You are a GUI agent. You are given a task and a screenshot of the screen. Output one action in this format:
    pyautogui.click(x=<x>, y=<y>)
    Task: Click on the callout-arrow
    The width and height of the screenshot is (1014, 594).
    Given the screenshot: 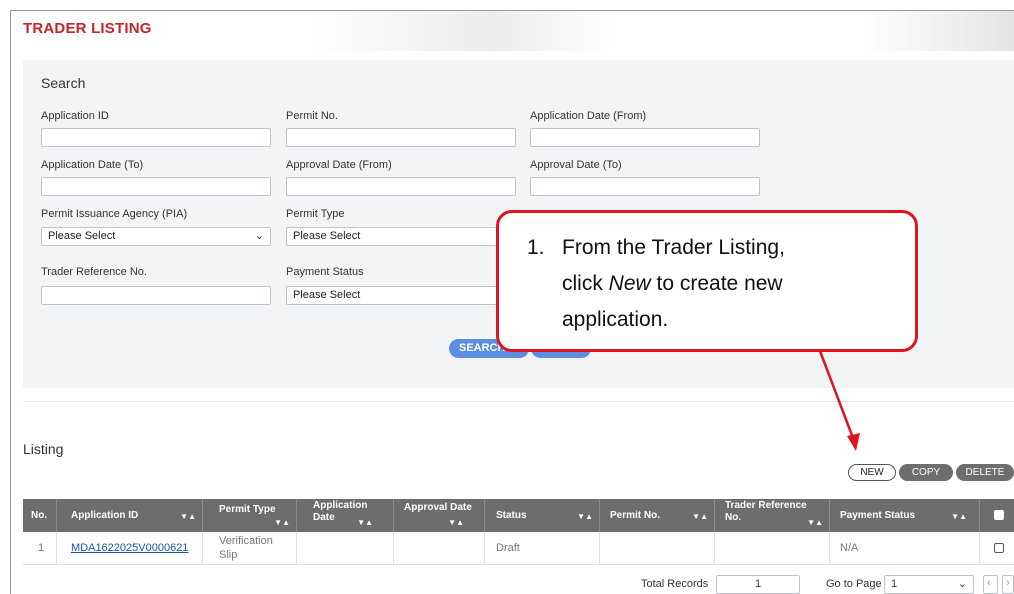 What is the action you would take?
    pyautogui.click(x=839, y=400)
    